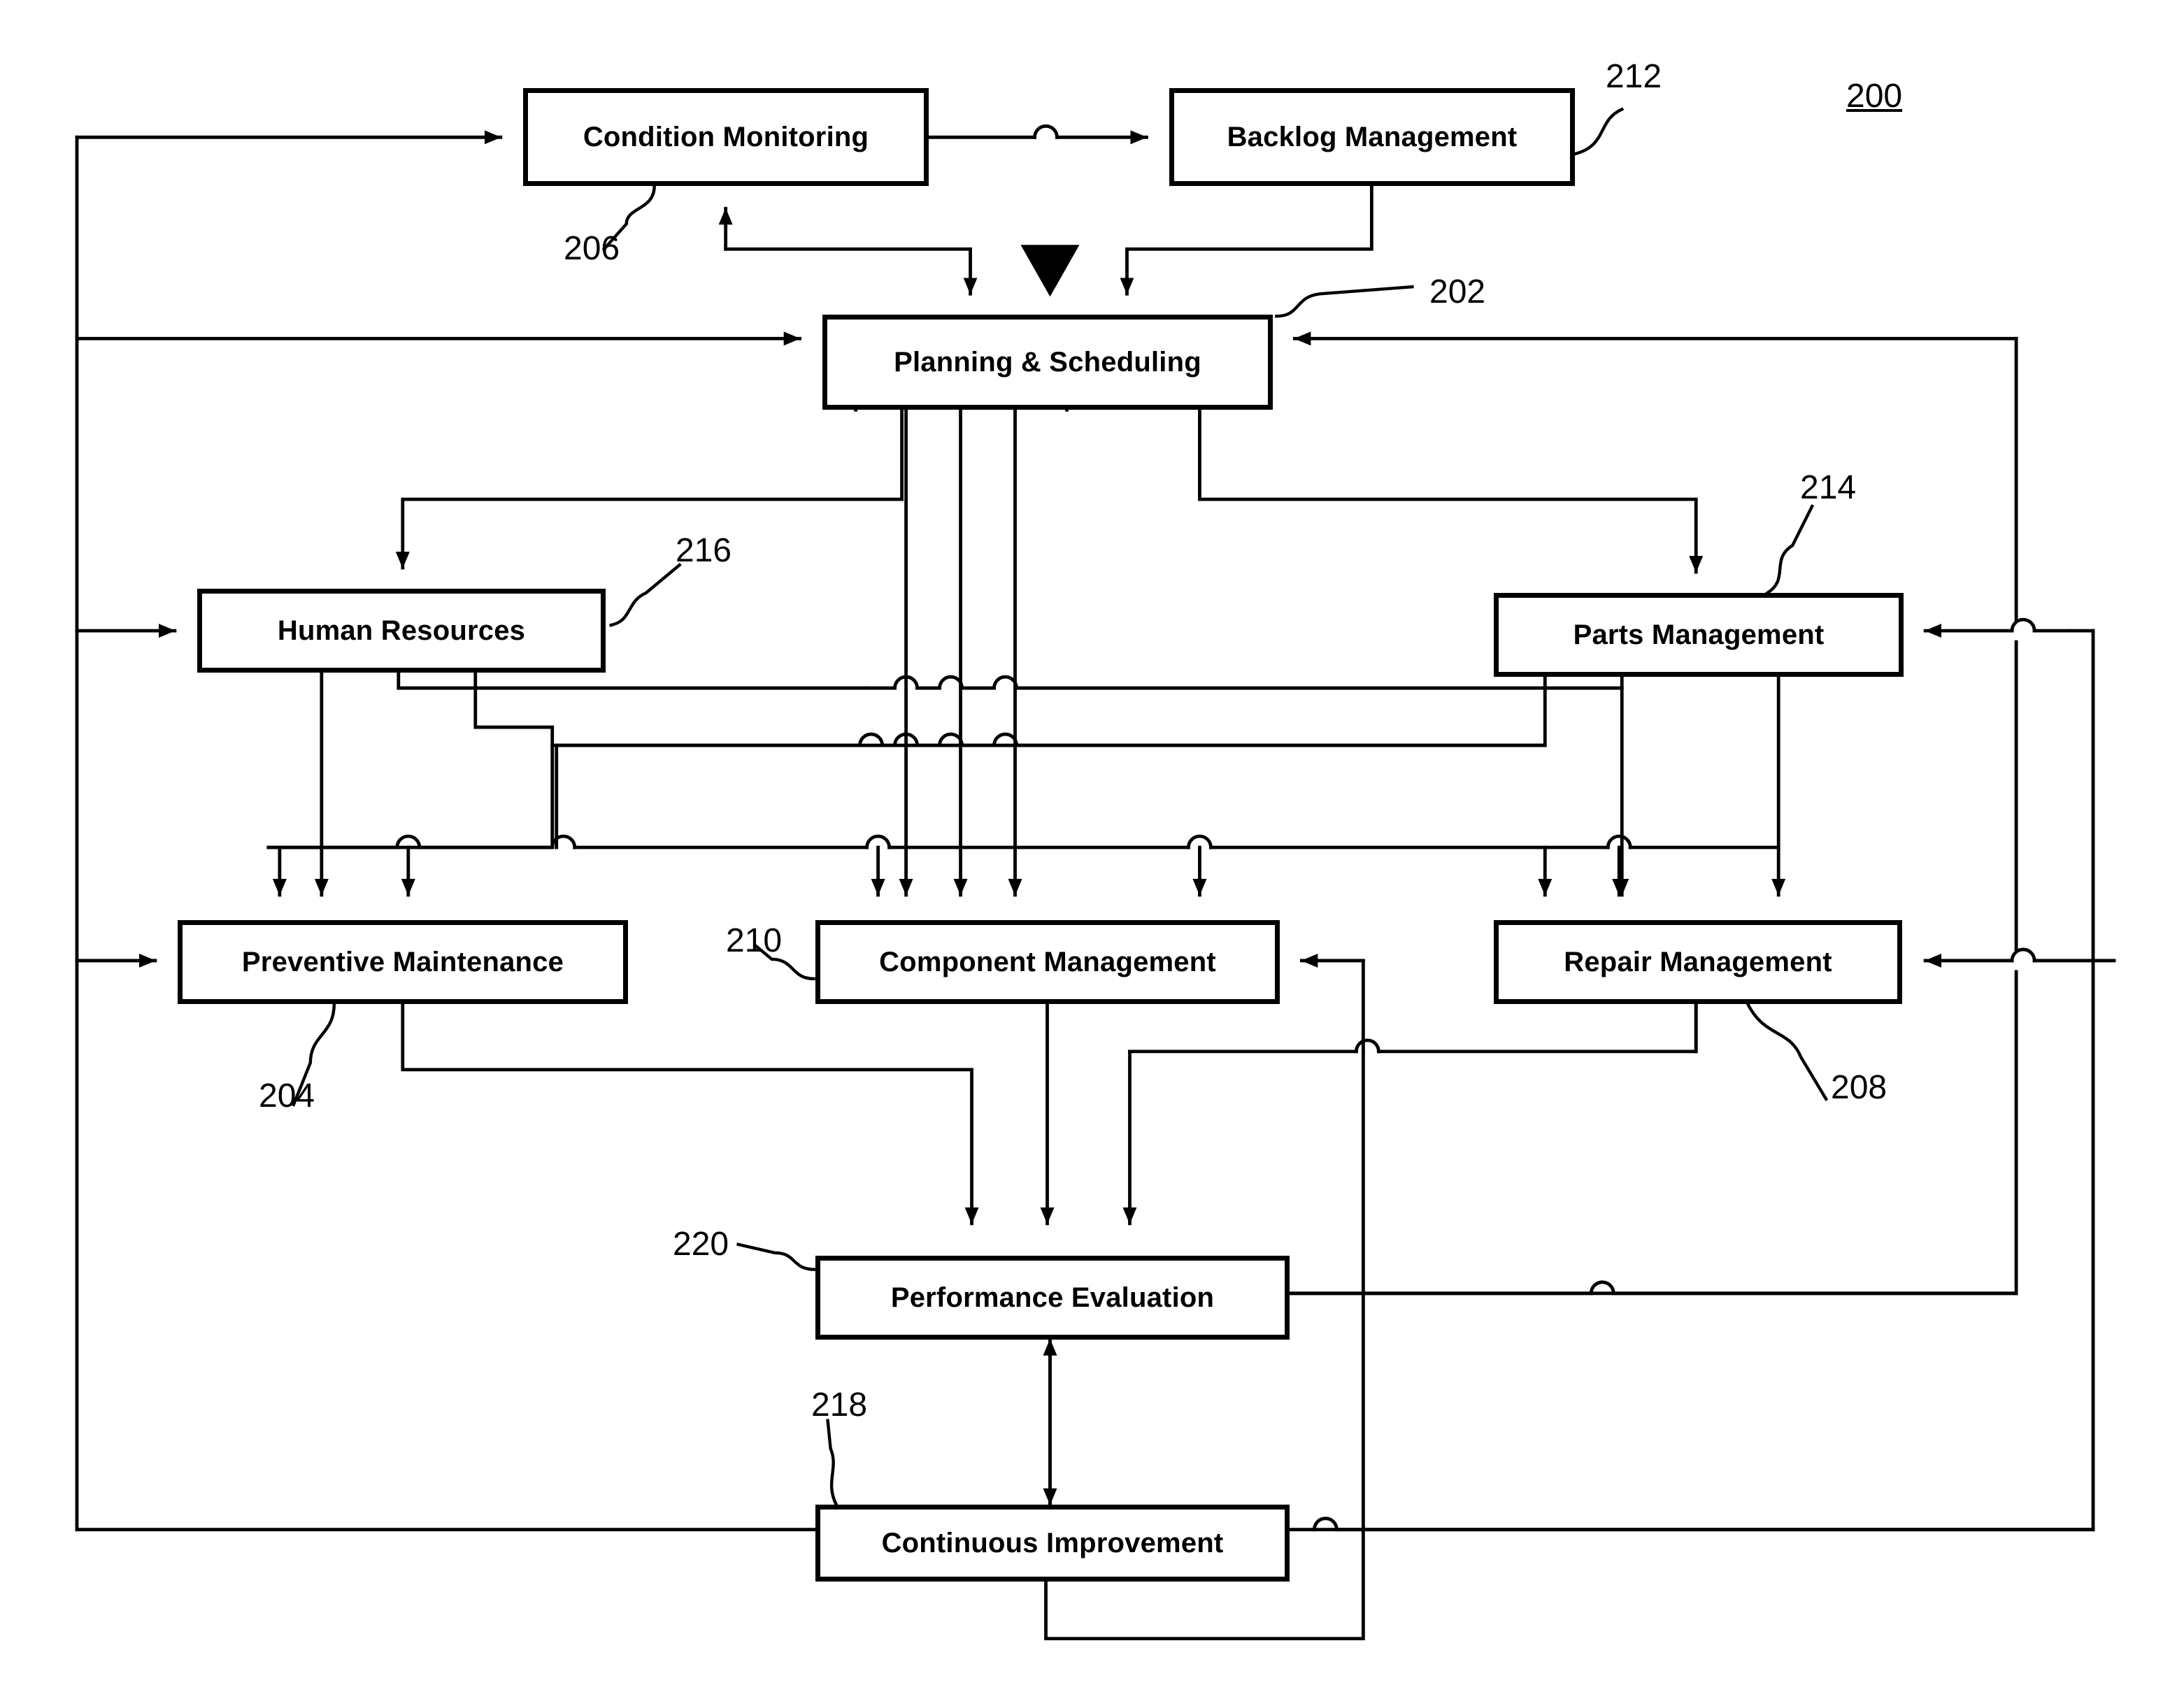  What do you see at coordinates (701, 1244) in the screenshot?
I see `ref-numeral-220: 220` at bounding box center [701, 1244].